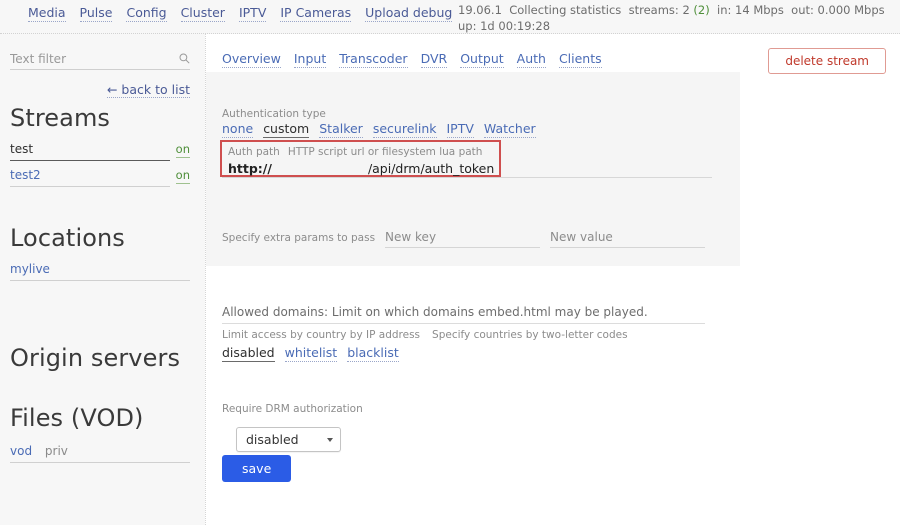 This screenshot has width=900, height=525. I want to click on country-limit-options: disabled whitelist blacklist, so click(425, 353).